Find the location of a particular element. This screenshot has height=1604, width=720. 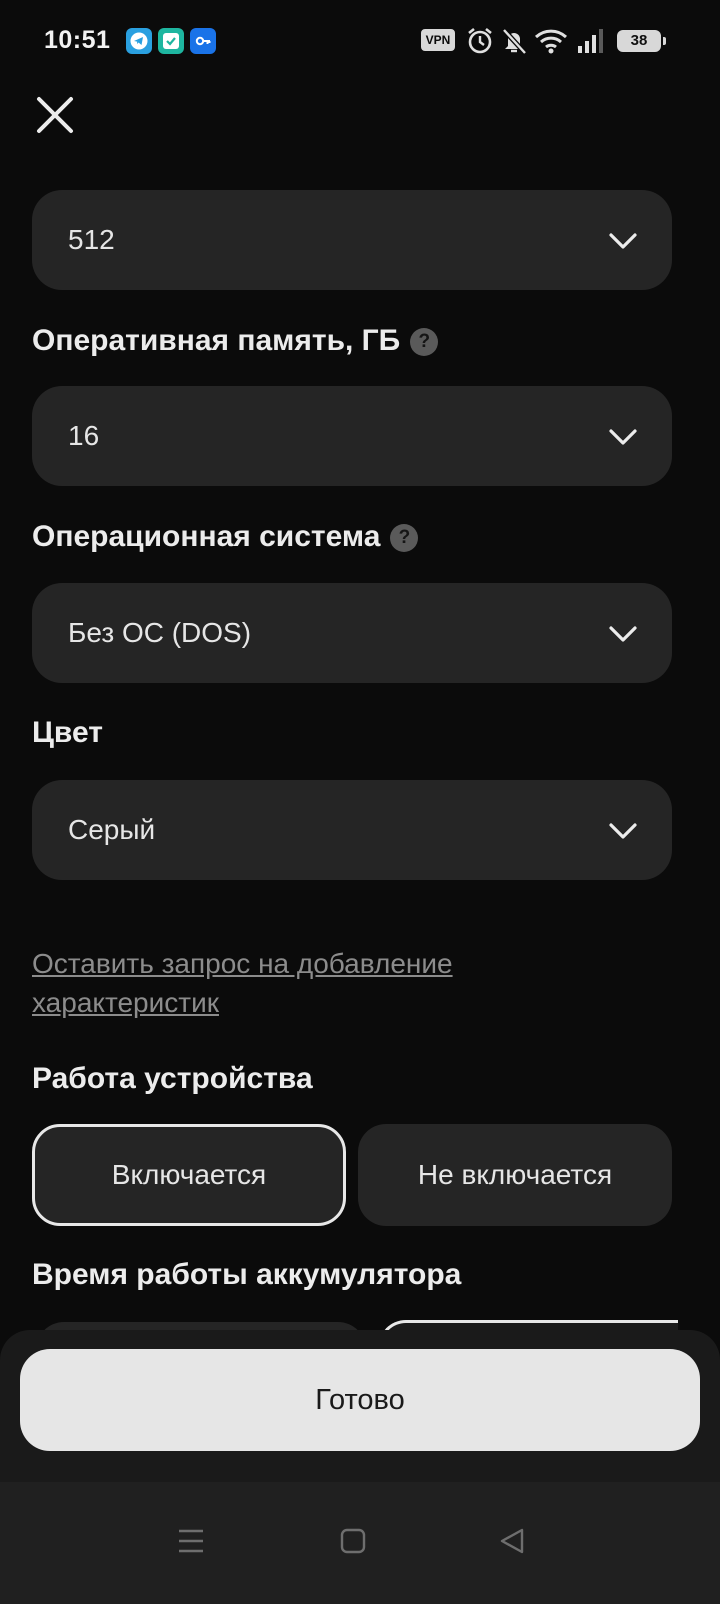

wifi-icon is located at coordinates (551, 41).